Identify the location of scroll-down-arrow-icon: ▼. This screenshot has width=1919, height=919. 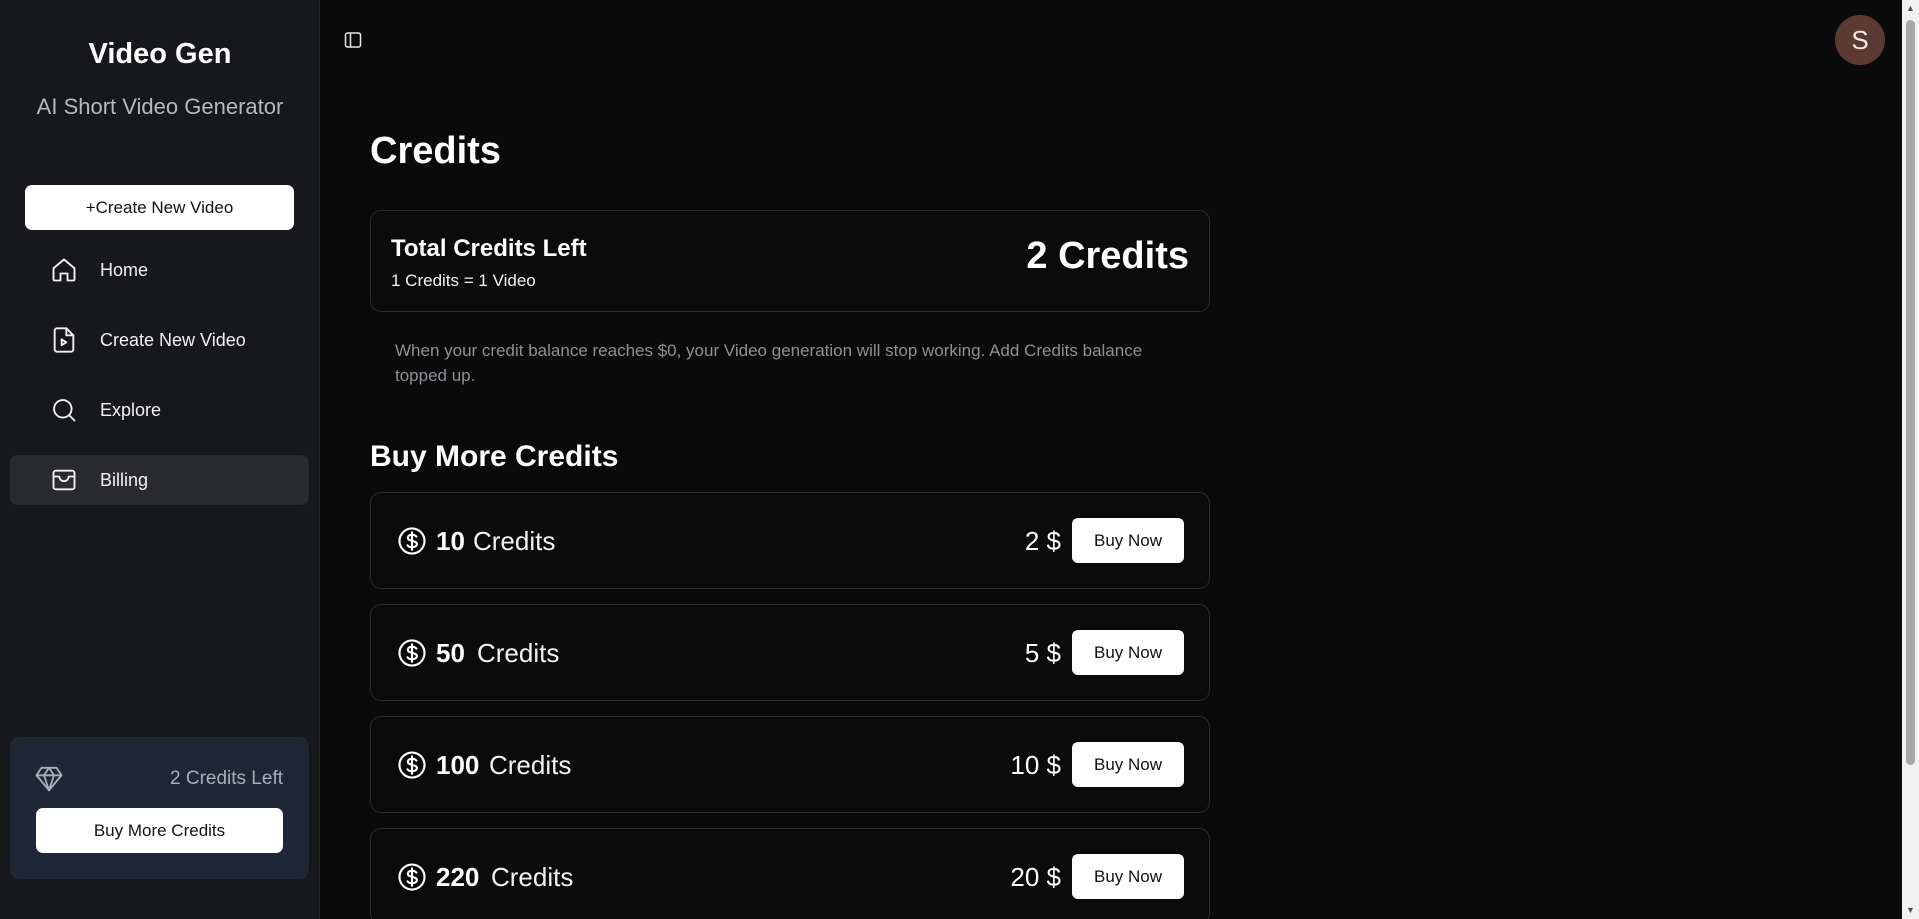
(1910, 910).